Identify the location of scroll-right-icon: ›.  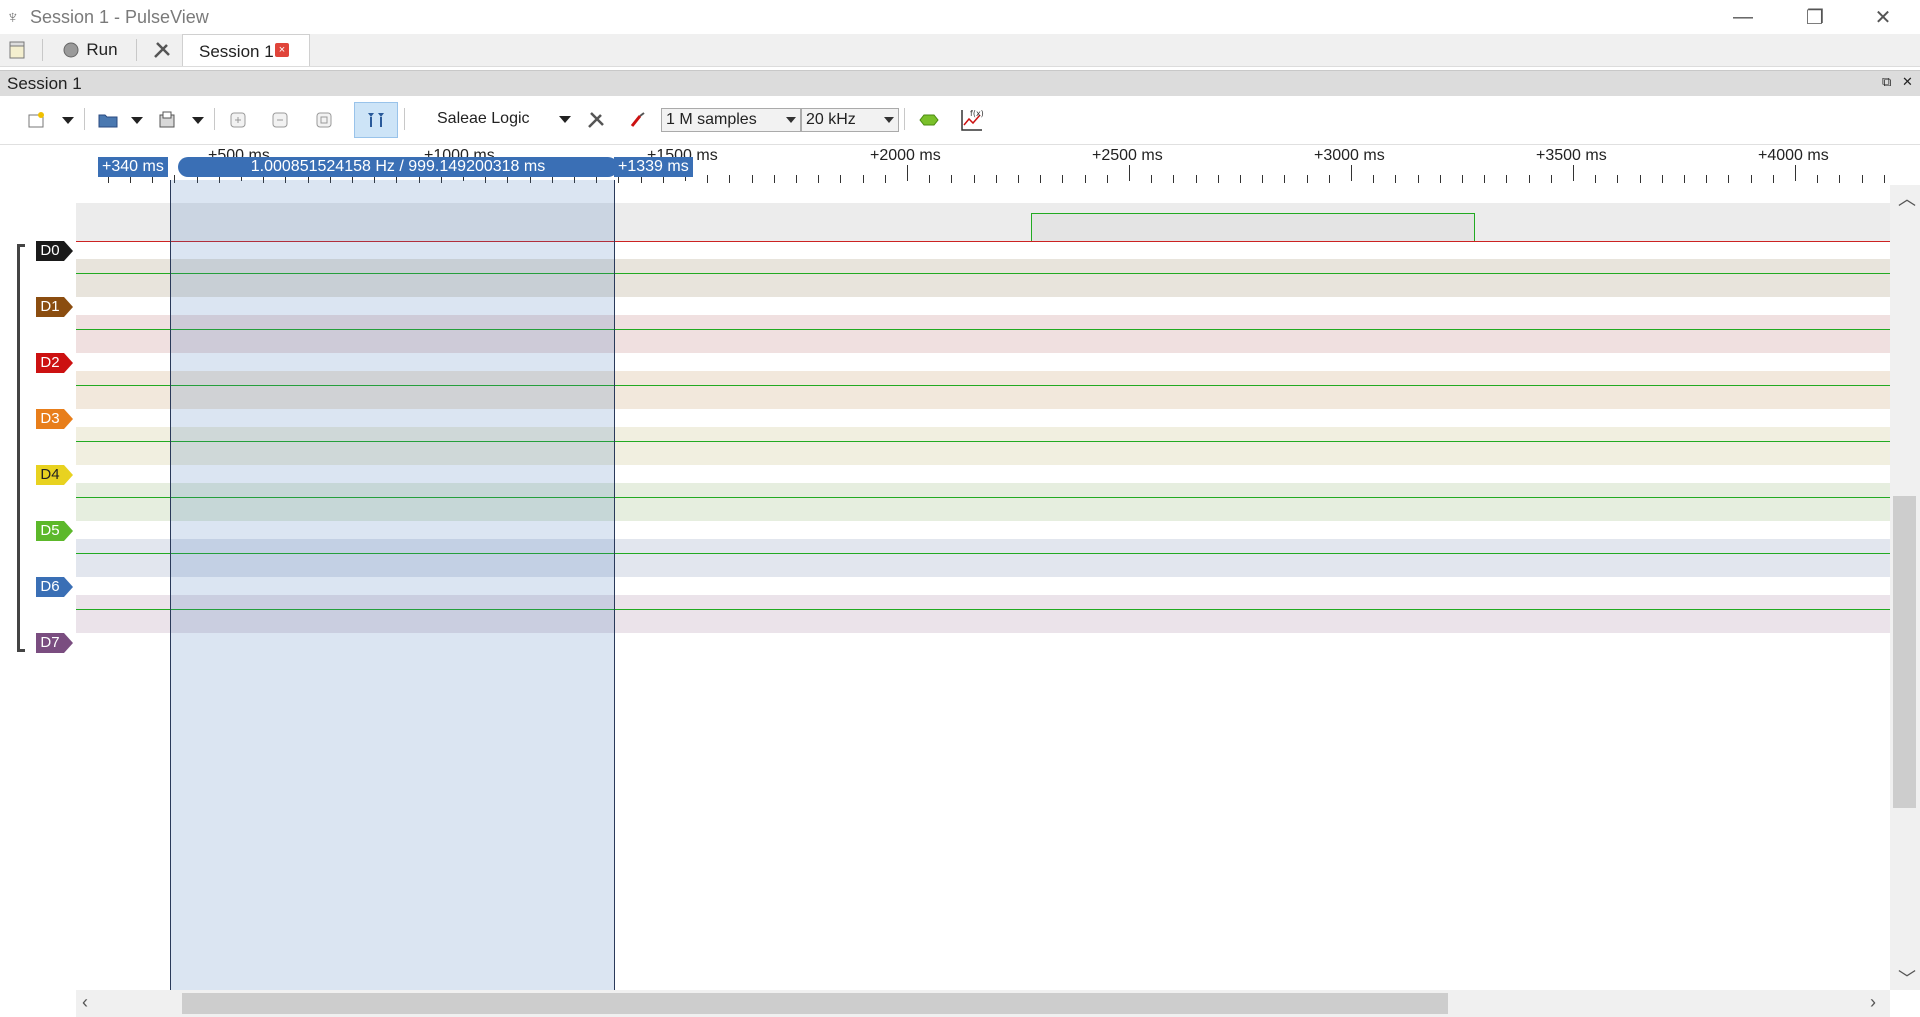
(1873, 1002).